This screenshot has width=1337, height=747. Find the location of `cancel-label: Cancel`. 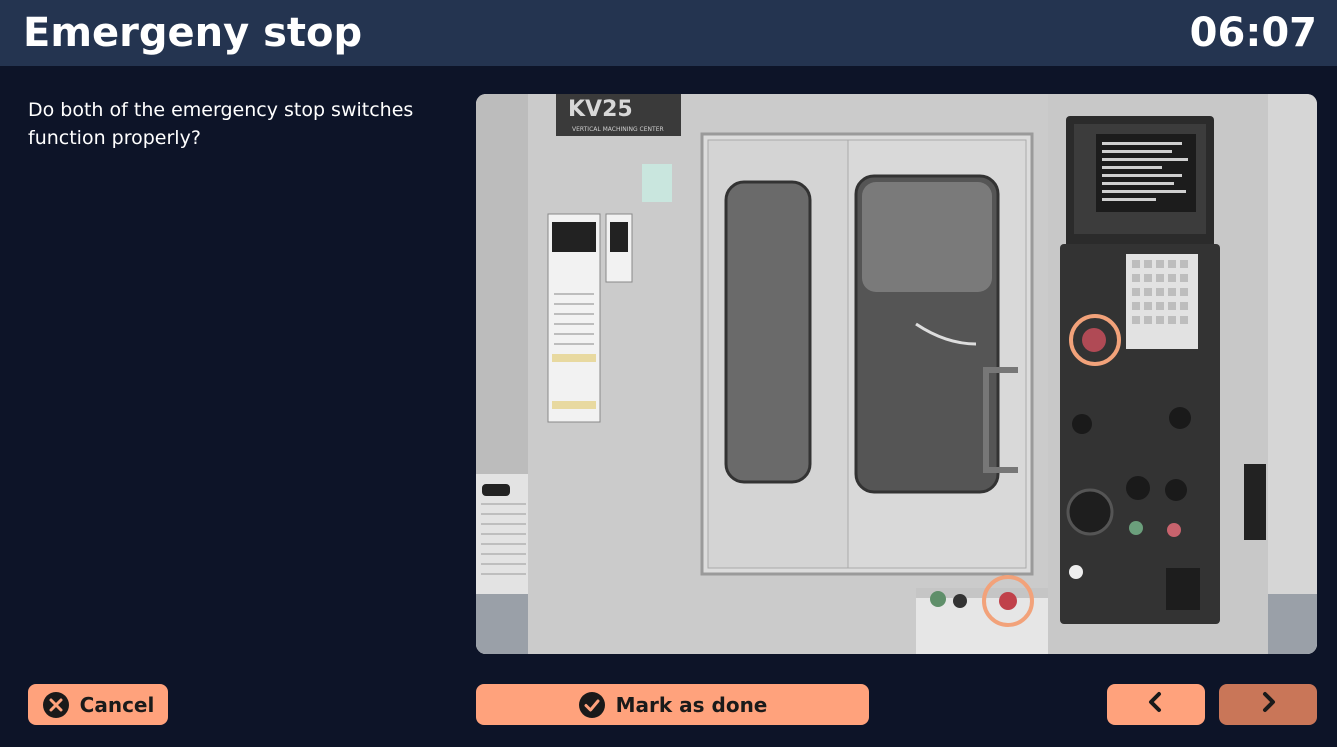

cancel-label: Cancel is located at coordinates (117, 704).